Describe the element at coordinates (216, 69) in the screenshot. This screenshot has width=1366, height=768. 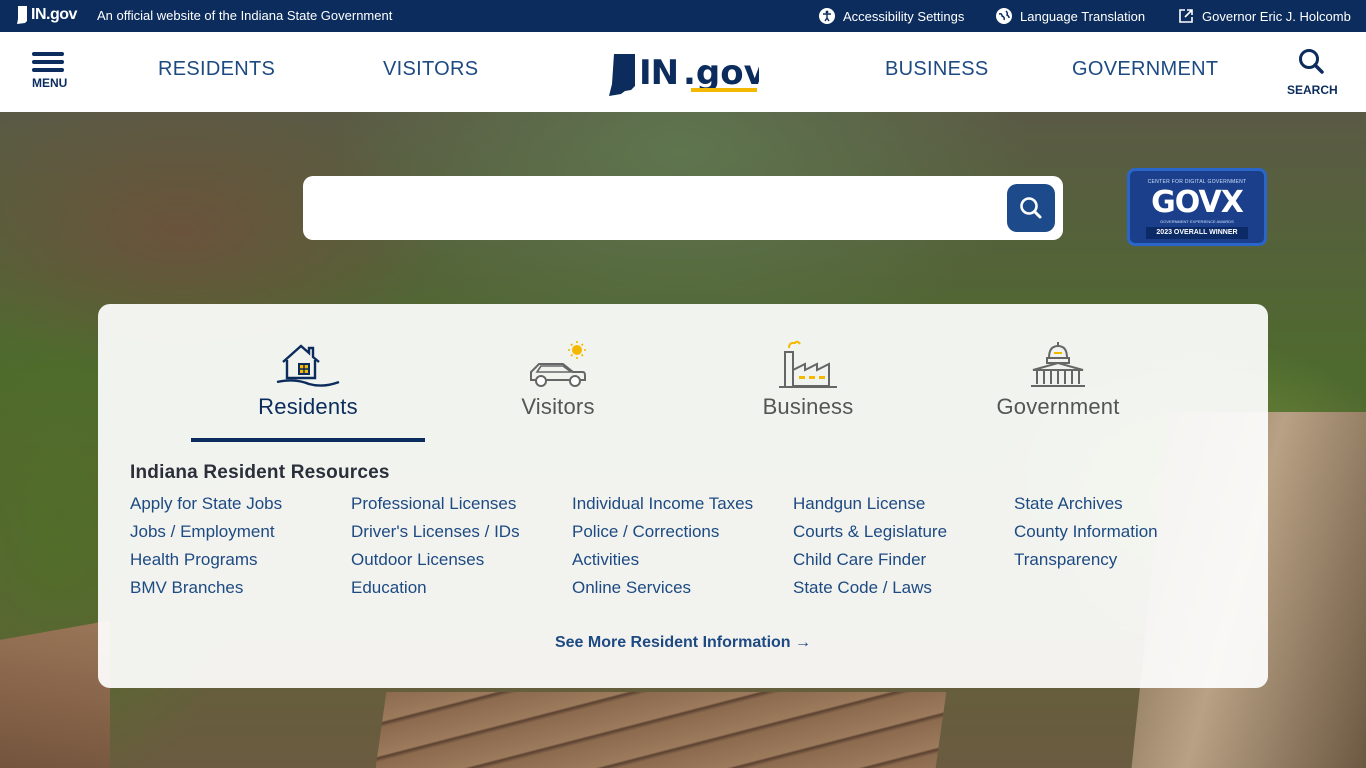
I see `nav-residents: RESIDENTS` at that location.